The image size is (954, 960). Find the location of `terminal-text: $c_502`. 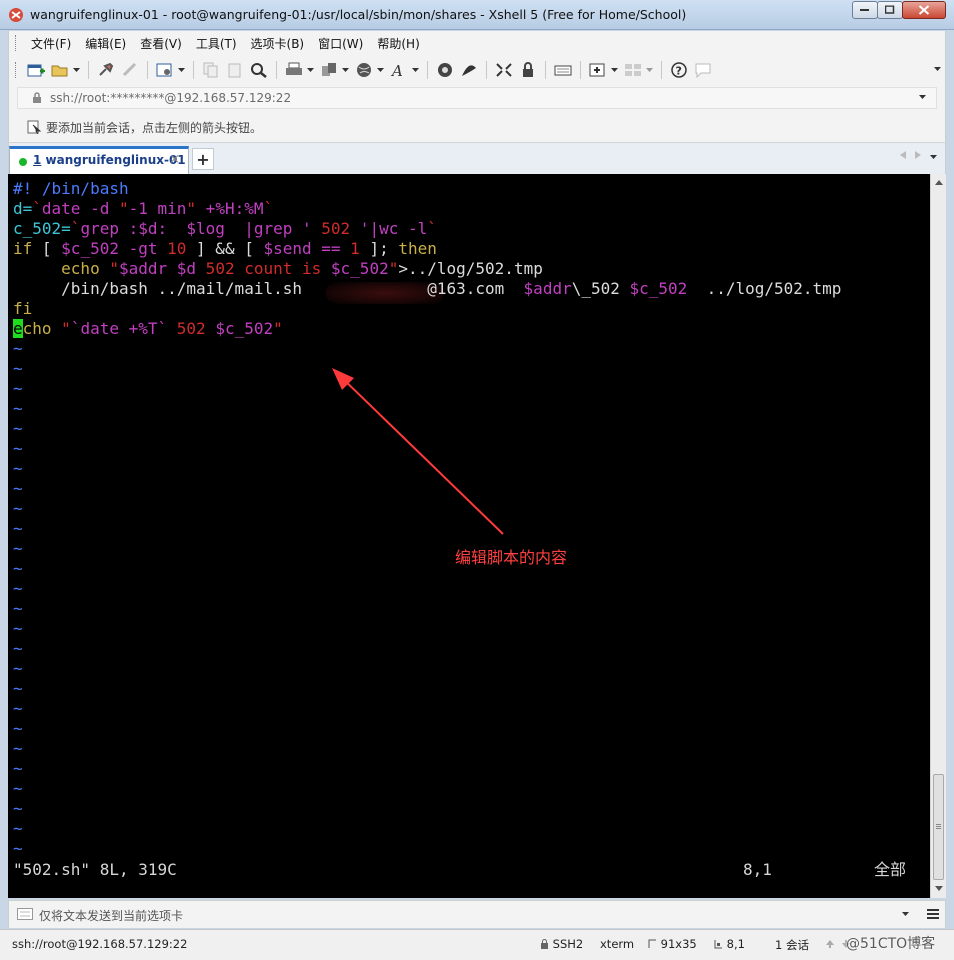

terminal-text: $c_502 is located at coordinates (658, 288).